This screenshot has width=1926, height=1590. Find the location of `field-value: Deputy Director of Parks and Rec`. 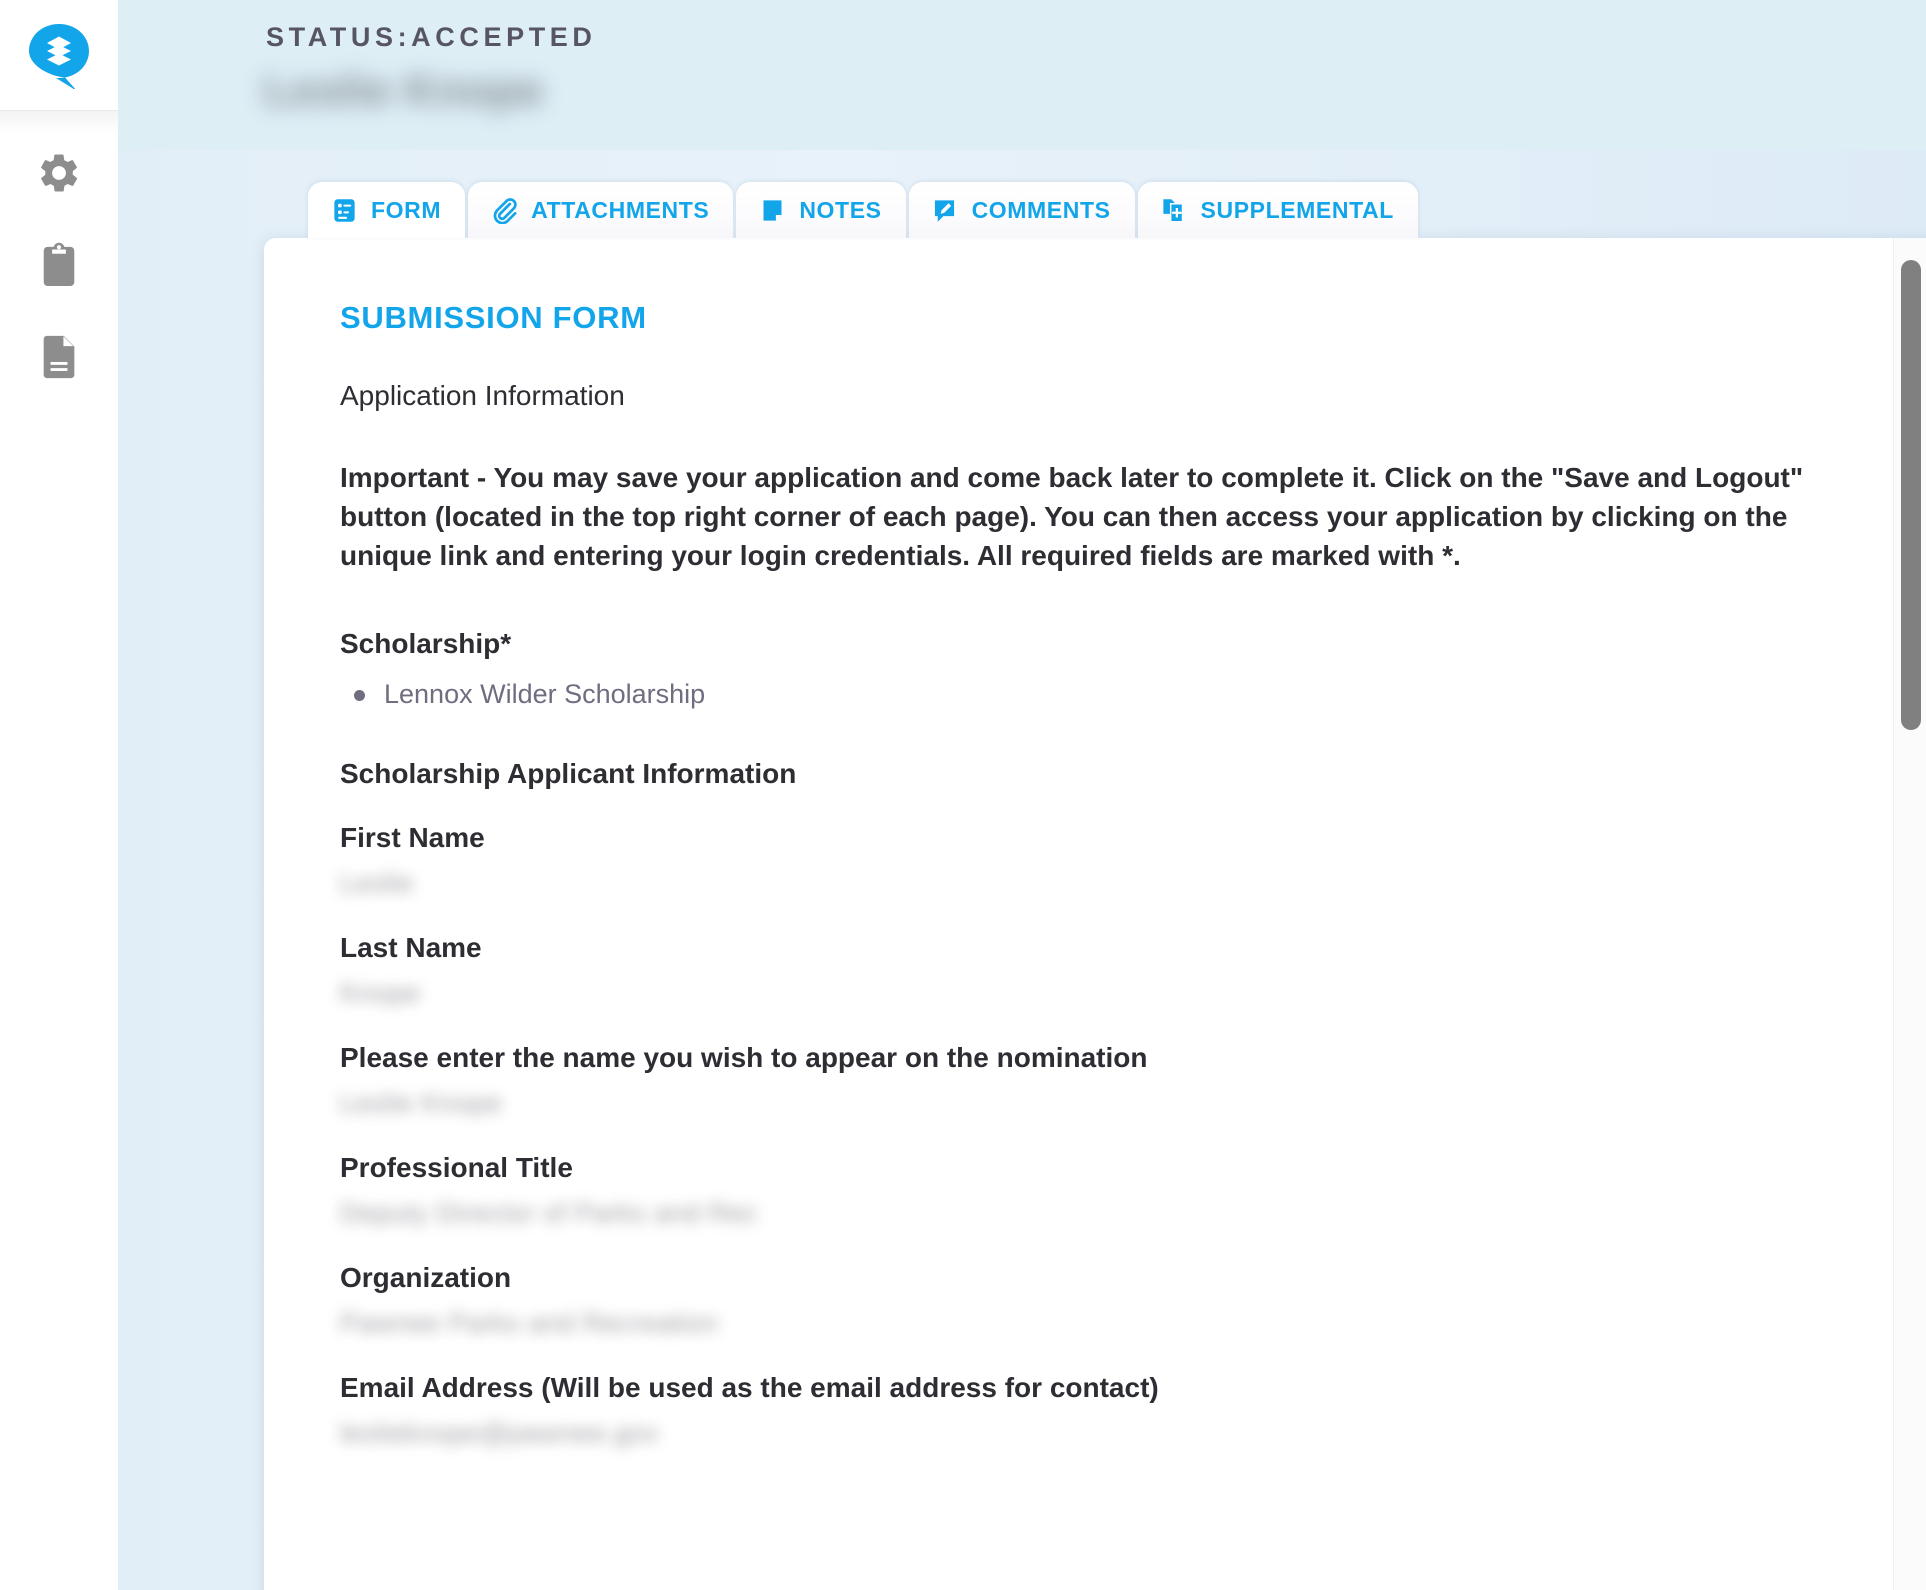

field-value: Deputy Director of Parks and Rec is located at coordinates (549, 1213).